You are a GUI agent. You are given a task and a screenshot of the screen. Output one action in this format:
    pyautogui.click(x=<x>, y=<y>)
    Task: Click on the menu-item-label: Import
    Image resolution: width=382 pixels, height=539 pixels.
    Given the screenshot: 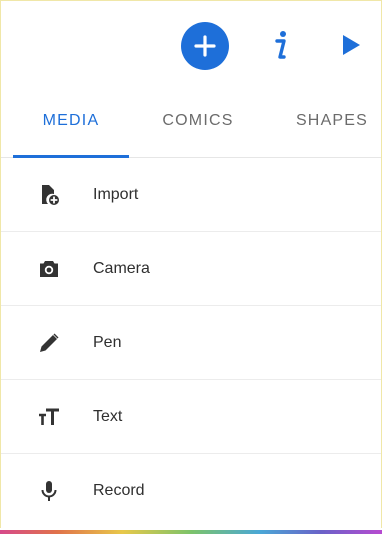 What is the action you would take?
    pyautogui.click(x=116, y=194)
    